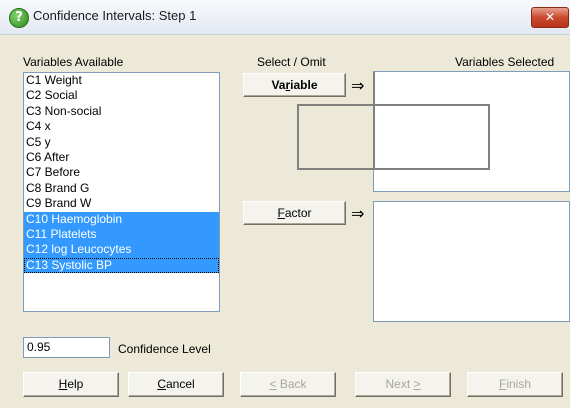  What do you see at coordinates (73, 62) in the screenshot?
I see `variables-available-label: Variables Available` at bounding box center [73, 62].